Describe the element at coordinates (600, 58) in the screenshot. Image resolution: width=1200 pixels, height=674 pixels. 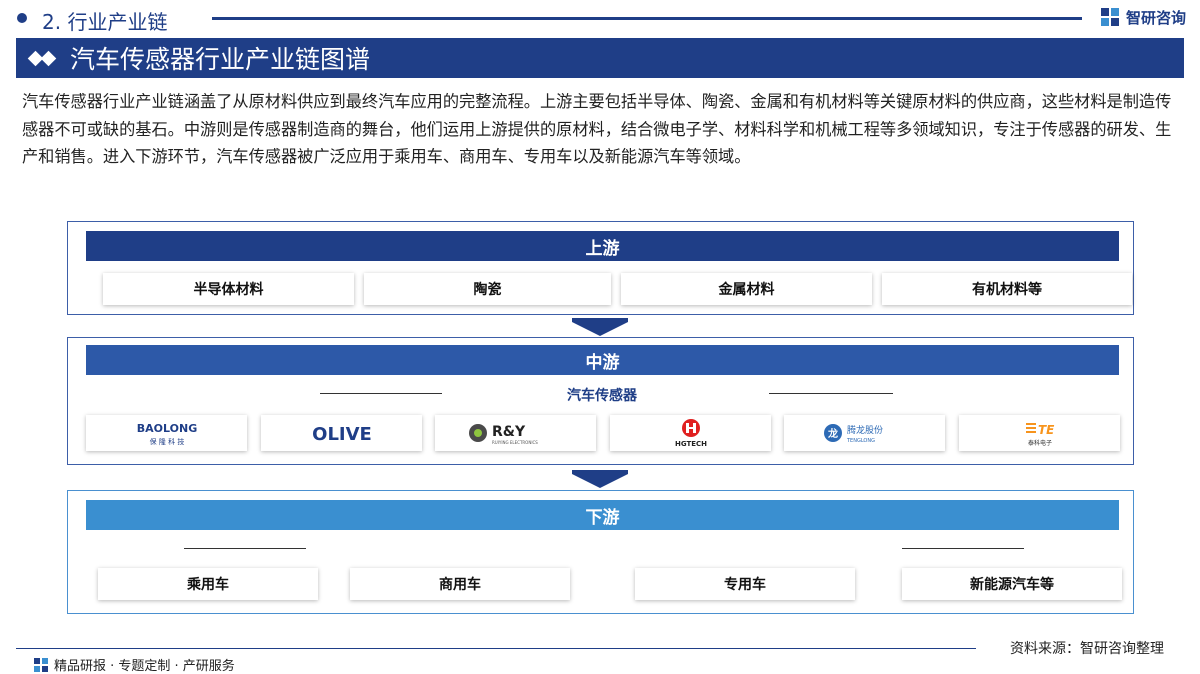
I see `title-band: 汽车传感器行业产业链图谱` at that location.